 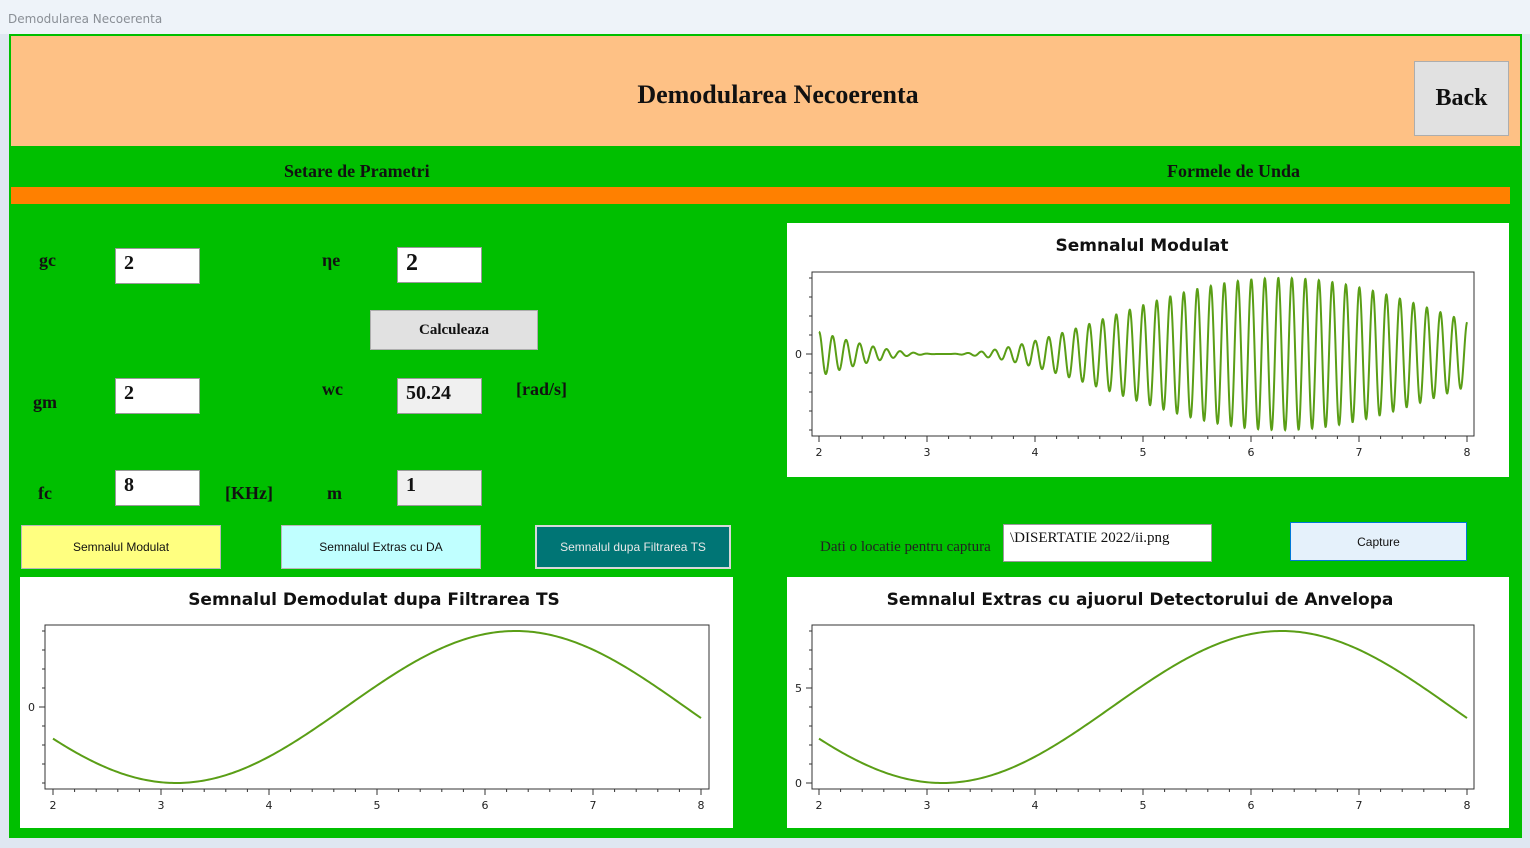 What do you see at coordinates (798, 688) in the screenshot?
I see `y-tick-label: 5` at bounding box center [798, 688].